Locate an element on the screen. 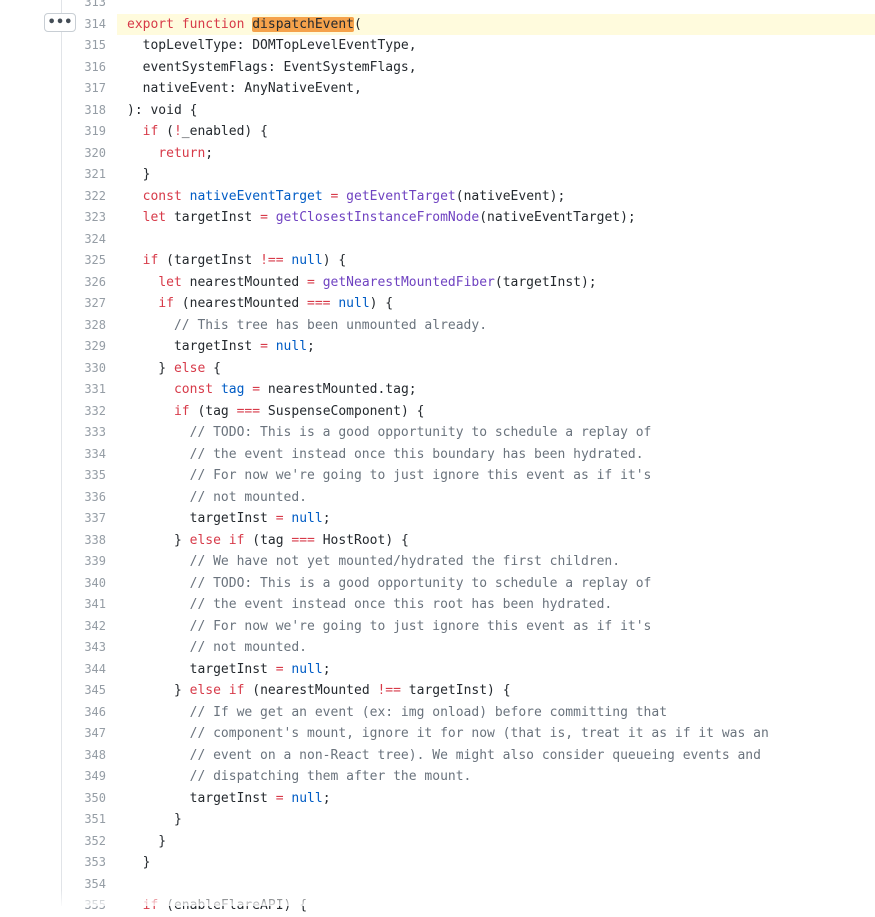 The height and width of the screenshot is (917, 875). code-text: targetInst = null; is located at coordinates (221, 347).